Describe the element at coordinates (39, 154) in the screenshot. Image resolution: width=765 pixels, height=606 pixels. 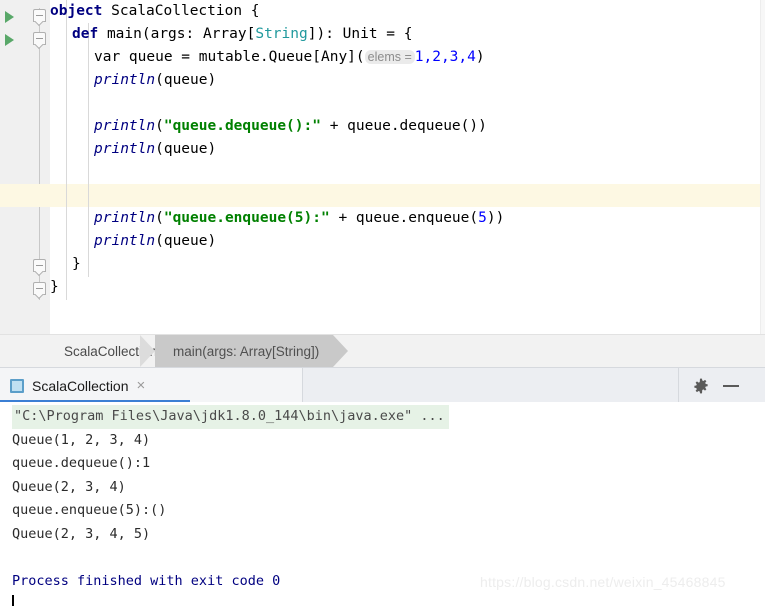
I see `fold-line` at that location.